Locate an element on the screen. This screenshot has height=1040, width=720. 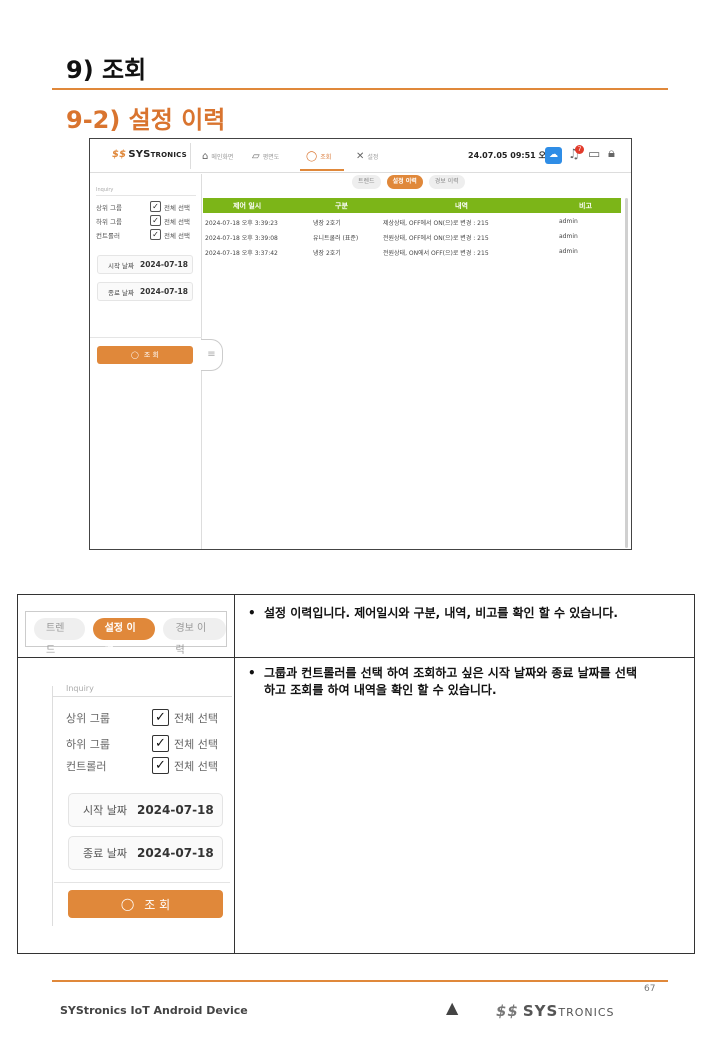
nav-divider is located at coordinates (190, 156).